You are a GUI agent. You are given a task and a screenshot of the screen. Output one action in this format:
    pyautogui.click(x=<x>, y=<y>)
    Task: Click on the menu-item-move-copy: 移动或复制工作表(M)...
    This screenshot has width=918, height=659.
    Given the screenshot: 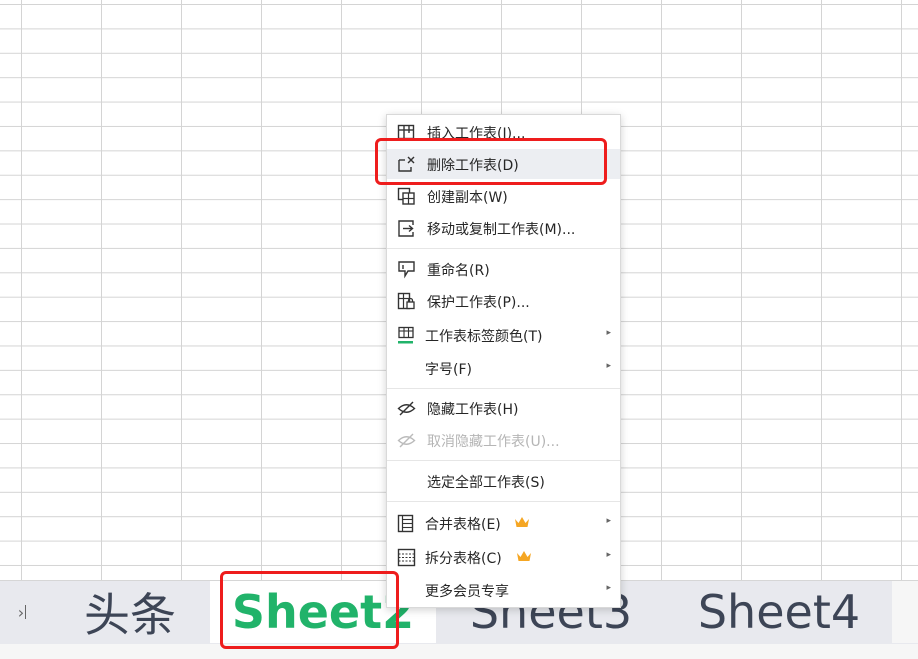 What is the action you would take?
    pyautogui.click(x=503, y=228)
    